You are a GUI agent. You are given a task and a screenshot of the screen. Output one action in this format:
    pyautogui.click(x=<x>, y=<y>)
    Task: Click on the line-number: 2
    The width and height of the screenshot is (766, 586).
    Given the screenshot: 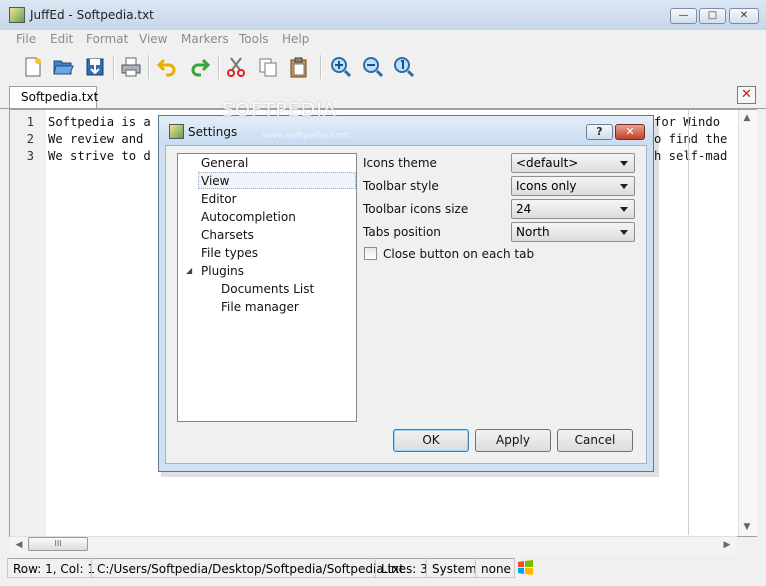 What is the action you would take?
    pyautogui.click(x=30, y=139)
    